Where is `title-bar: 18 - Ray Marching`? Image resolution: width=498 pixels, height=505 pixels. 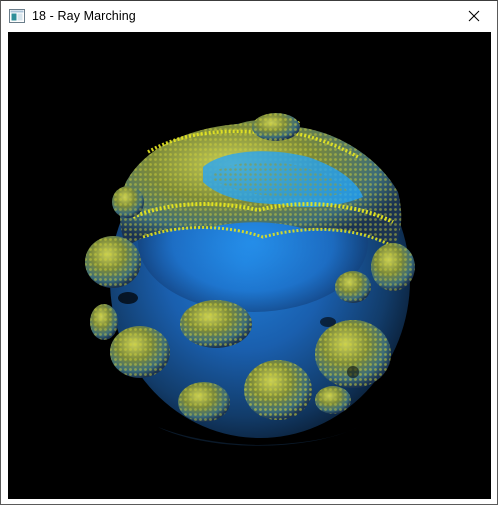
title-bar: 18 - Ray Marching is located at coordinates (249, 16).